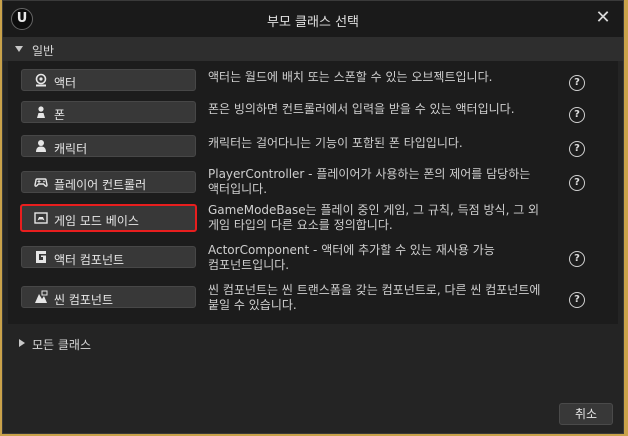  What do you see at coordinates (41, 218) in the screenshot?
I see `game-mode-icon` at bounding box center [41, 218].